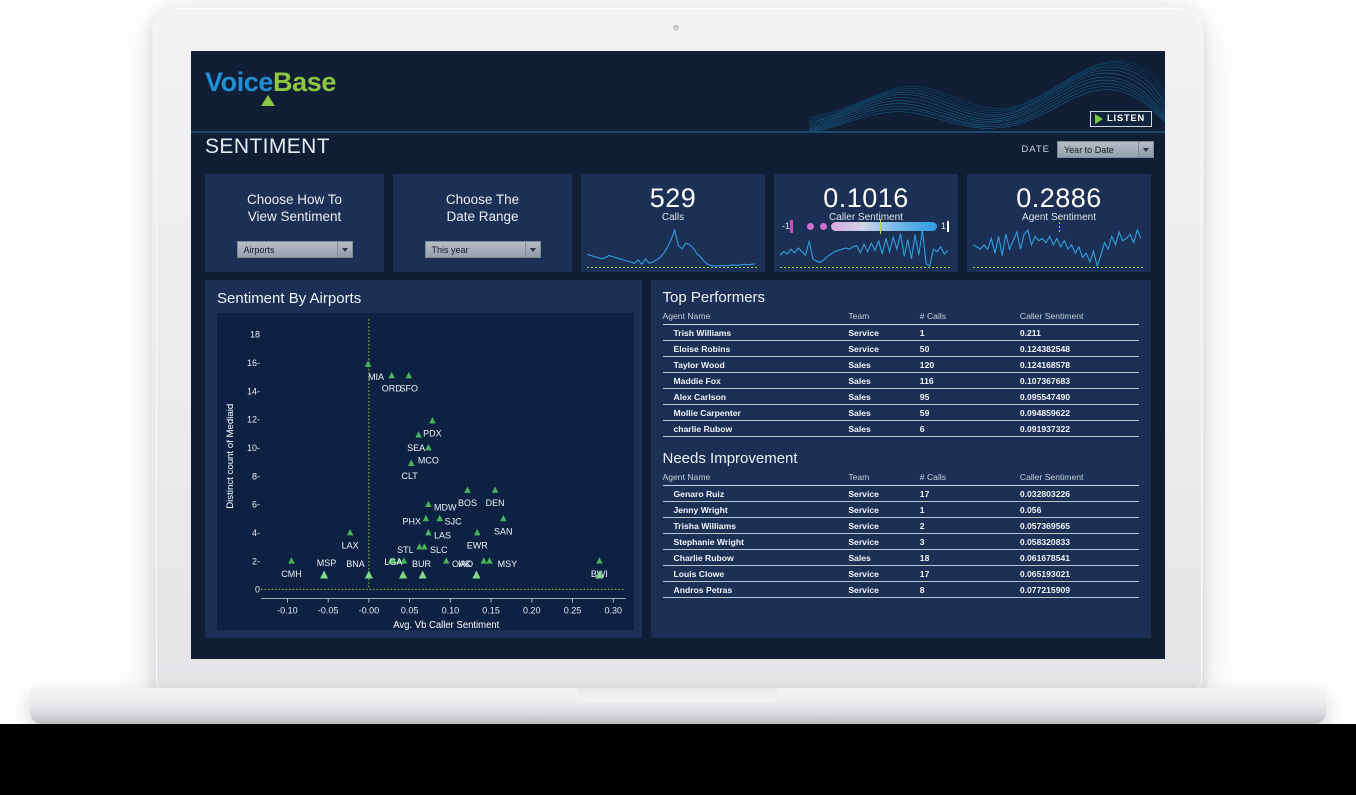  Describe the element at coordinates (969, 479) in the screenshot. I see `column-num-calls: # Calls` at that location.